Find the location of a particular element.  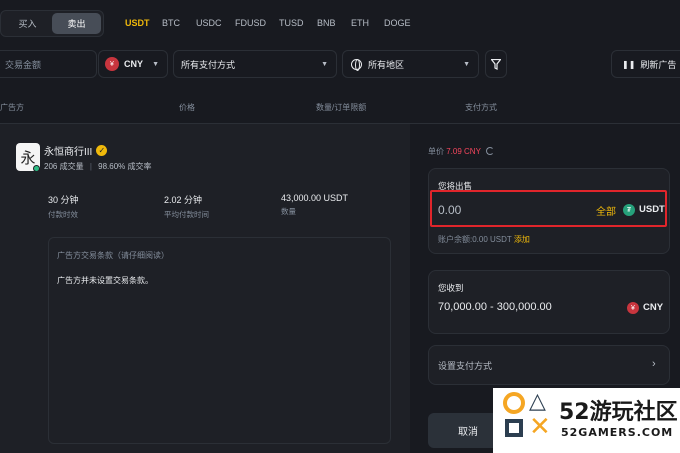

trade-toggle: 买入 卖出 is located at coordinates (52, 23).